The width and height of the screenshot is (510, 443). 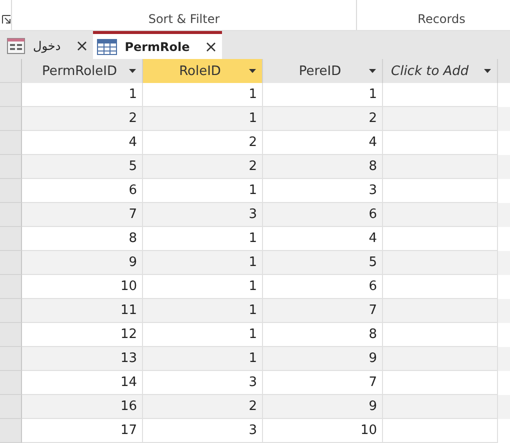 What do you see at coordinates (323, 431) in the screenshot?
I see `table-cell: 10` at bounding box center [323, 431].